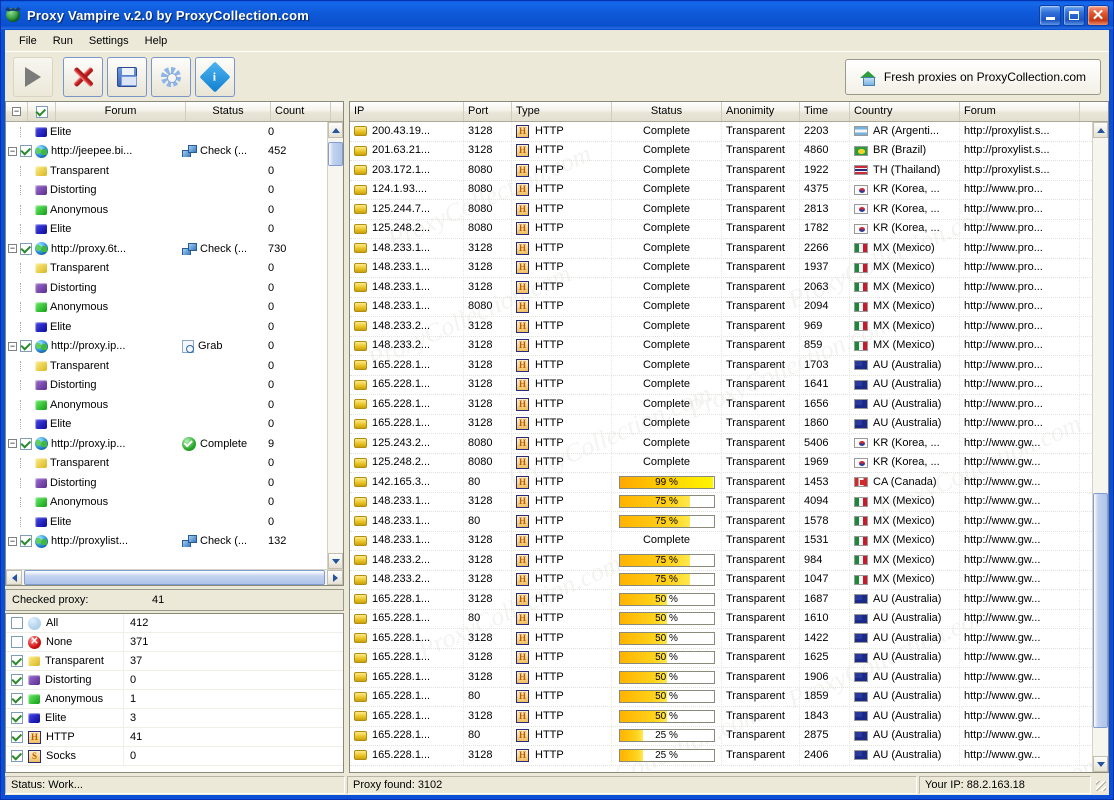 The height and width of the screenshot is (800, 1114). Describe the element at coordinates (166, 444) in the screenshot. I see `tree-row: − http://proxy.ip... Complete 9` at that location.